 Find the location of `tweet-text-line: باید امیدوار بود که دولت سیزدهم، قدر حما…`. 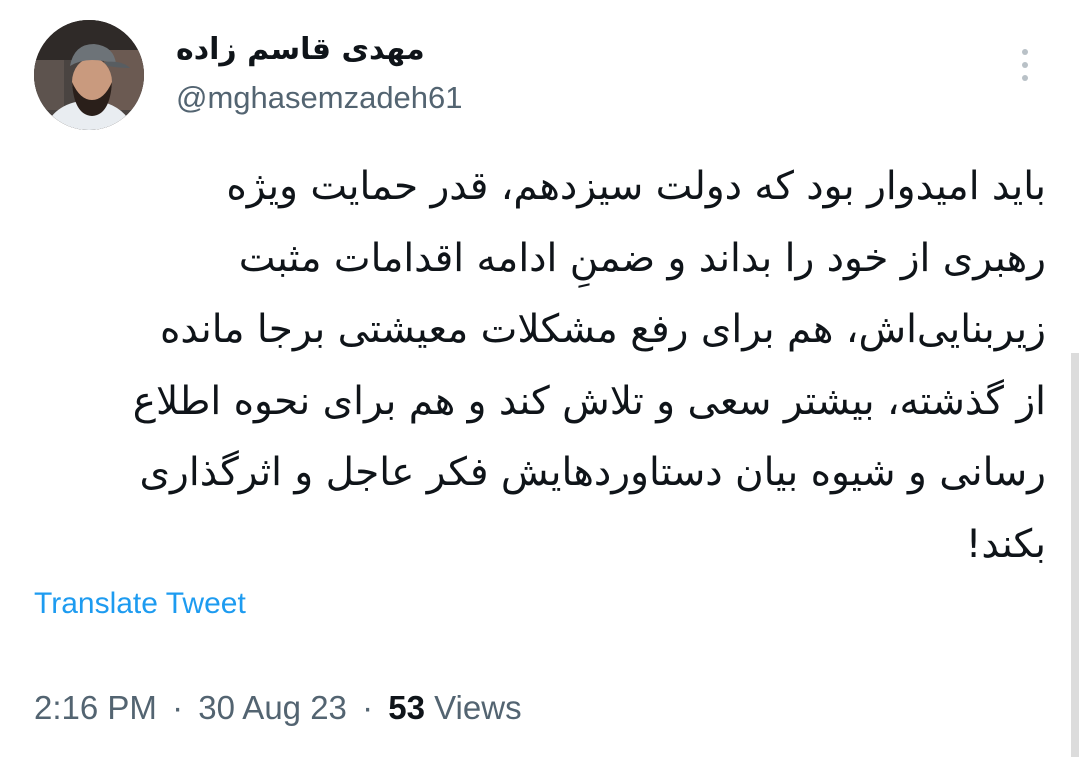

tweet-text-line: باید امیدوار بود که دولت سیزدهم، قدر حما… is located at coordinates (636, 186).